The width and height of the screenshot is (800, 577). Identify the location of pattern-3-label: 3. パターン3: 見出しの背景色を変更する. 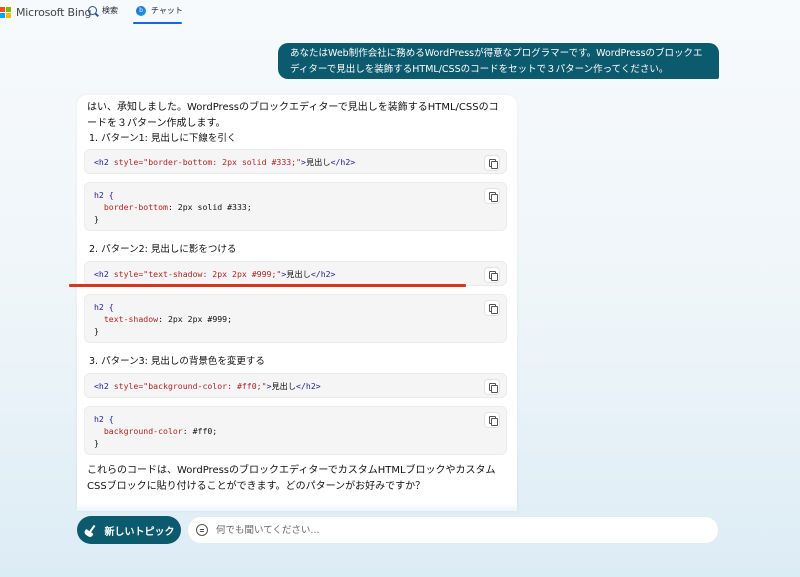
(177, 361).